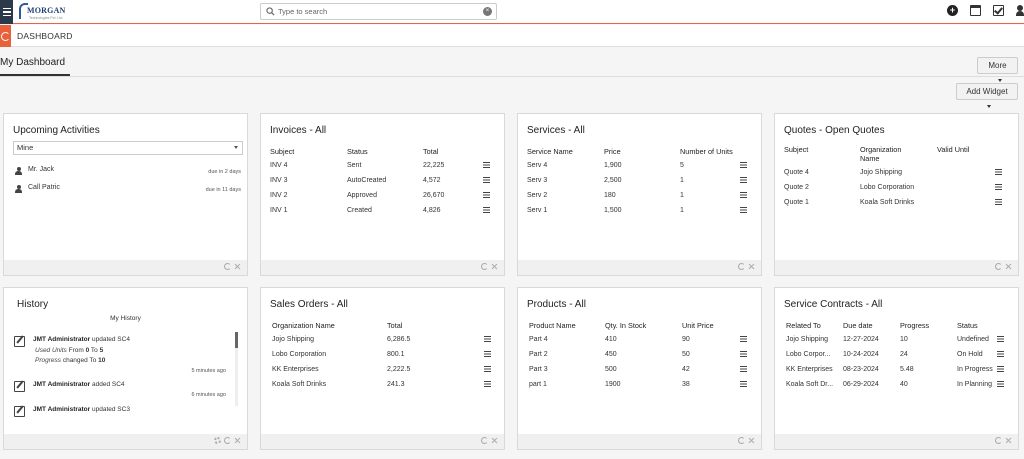  I want to click on column-header: Due date, so click(871, 328).